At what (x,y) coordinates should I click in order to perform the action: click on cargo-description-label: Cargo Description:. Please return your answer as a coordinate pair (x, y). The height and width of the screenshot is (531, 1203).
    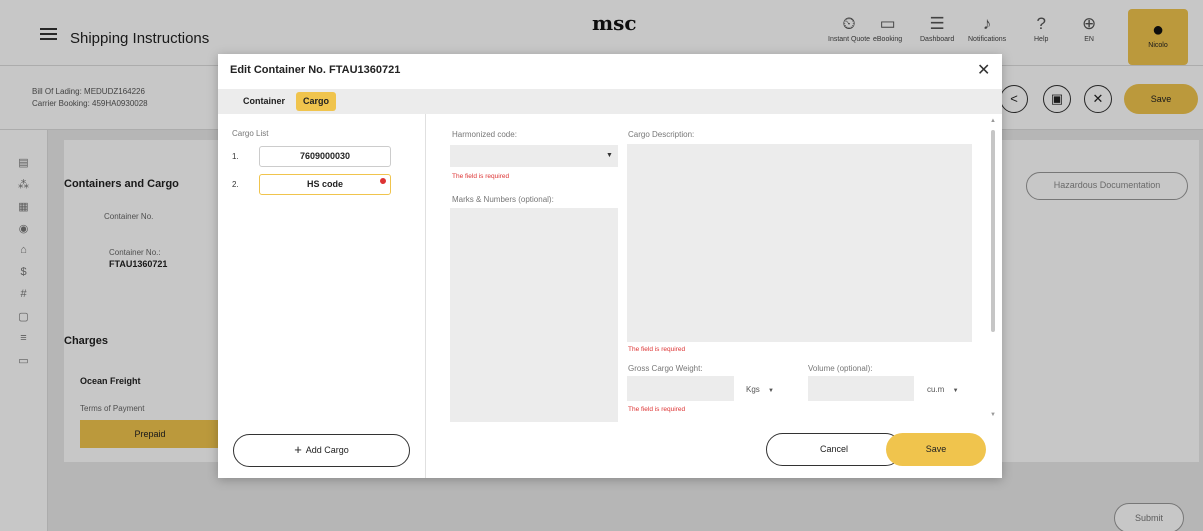
    Looking at the image, I should click on (661, 134).